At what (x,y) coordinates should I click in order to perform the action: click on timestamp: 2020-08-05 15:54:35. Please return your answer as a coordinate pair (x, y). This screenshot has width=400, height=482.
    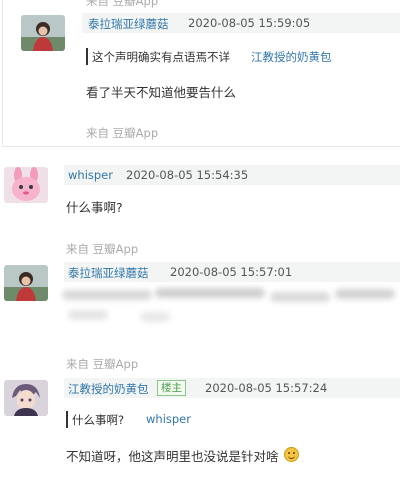
    Looking at the image, I should click on (187, 175).